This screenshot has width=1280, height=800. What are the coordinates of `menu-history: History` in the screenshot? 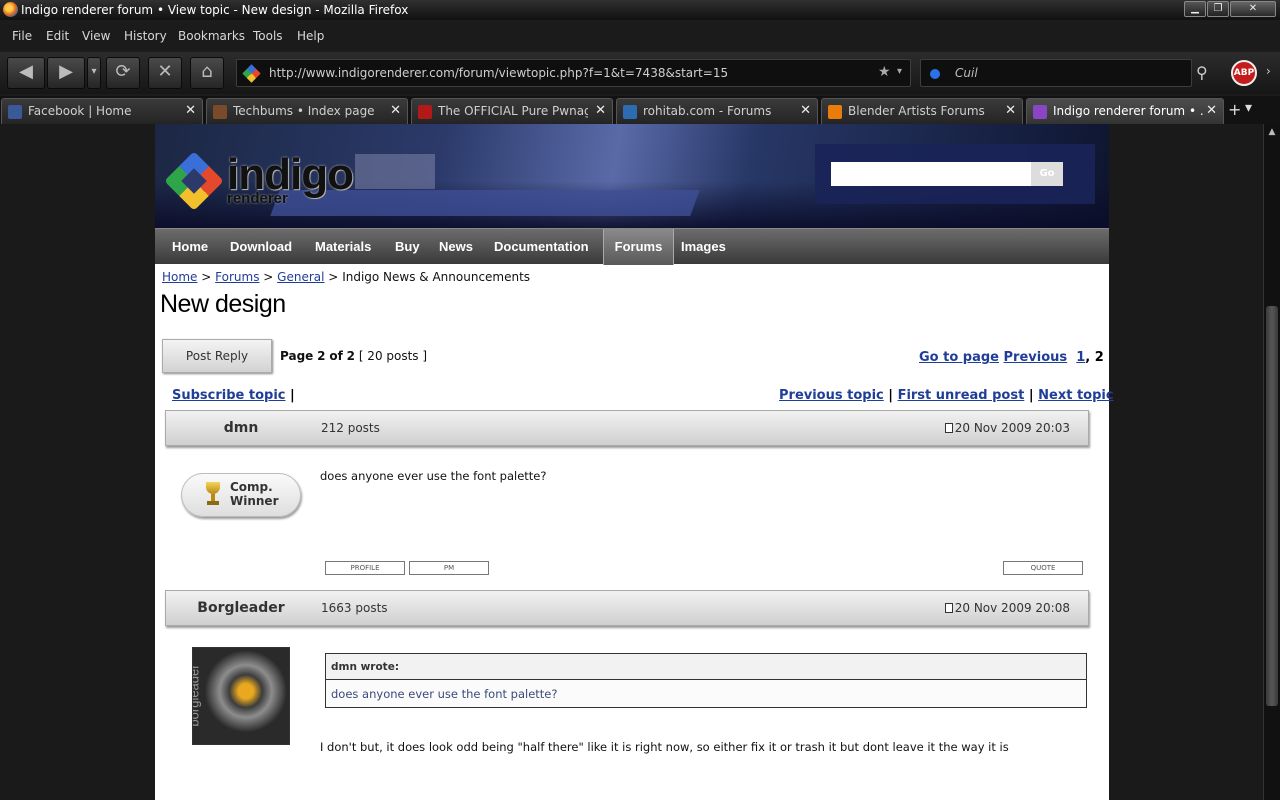 It's located at (145, 36).